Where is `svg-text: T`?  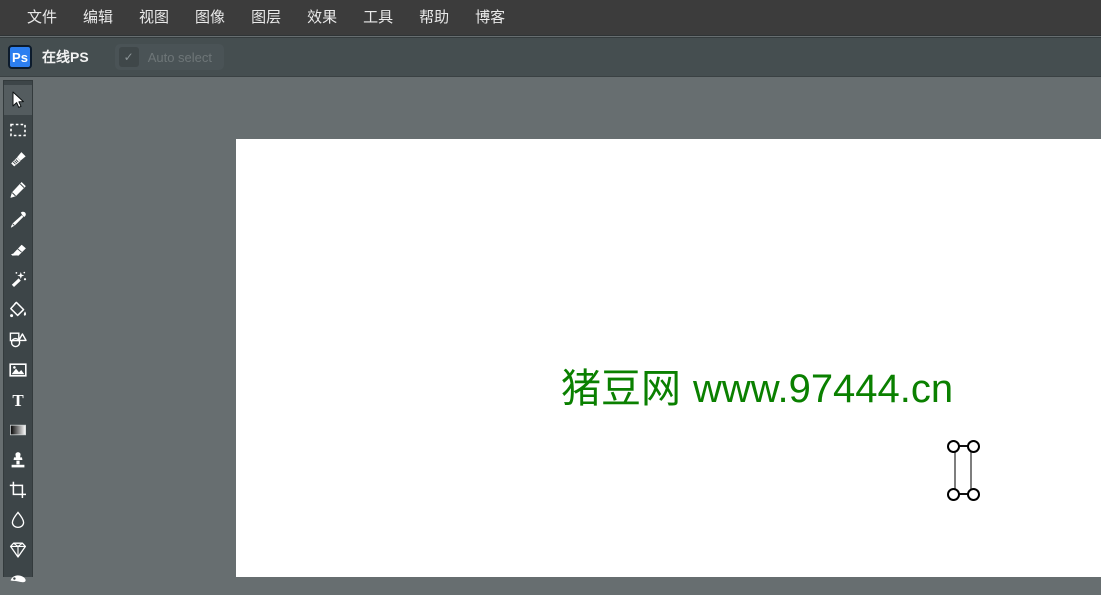
svg-text: T is located at coordinates (18, 400).